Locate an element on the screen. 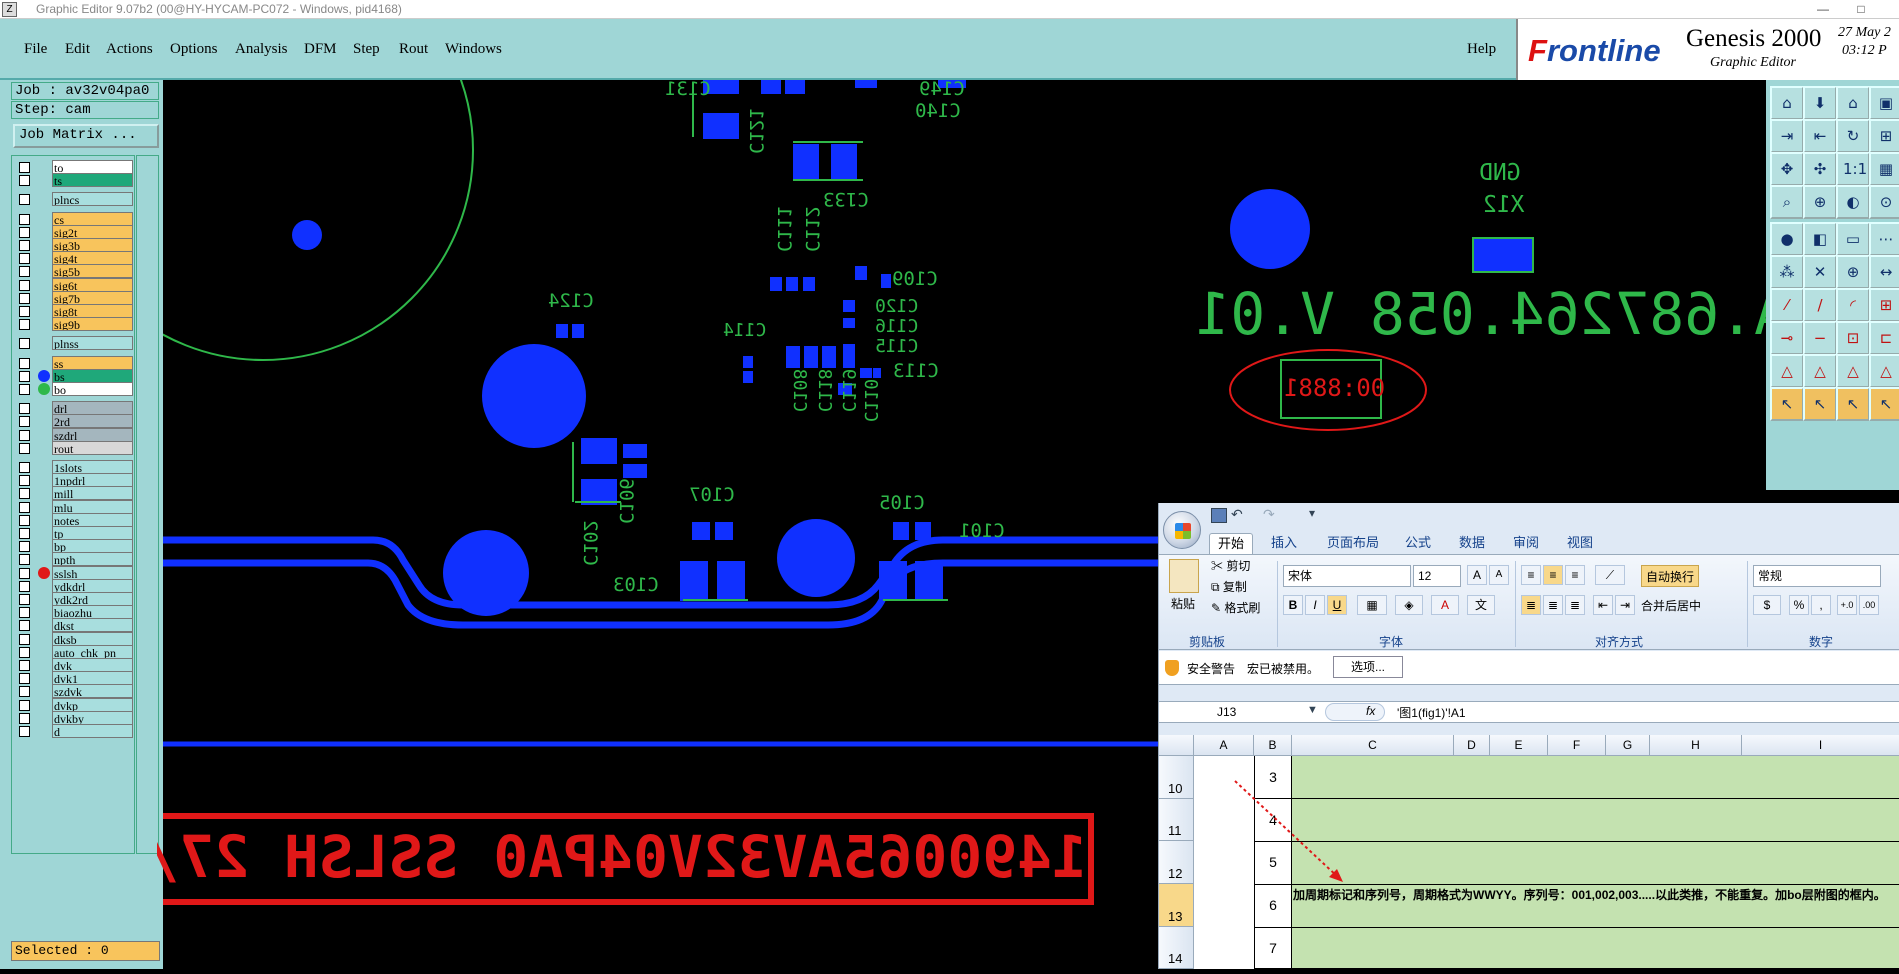 Image resolution: width=1899 pixels, height=974 pixels. layer-row-bp: bp is located at coordinates (74, 546).